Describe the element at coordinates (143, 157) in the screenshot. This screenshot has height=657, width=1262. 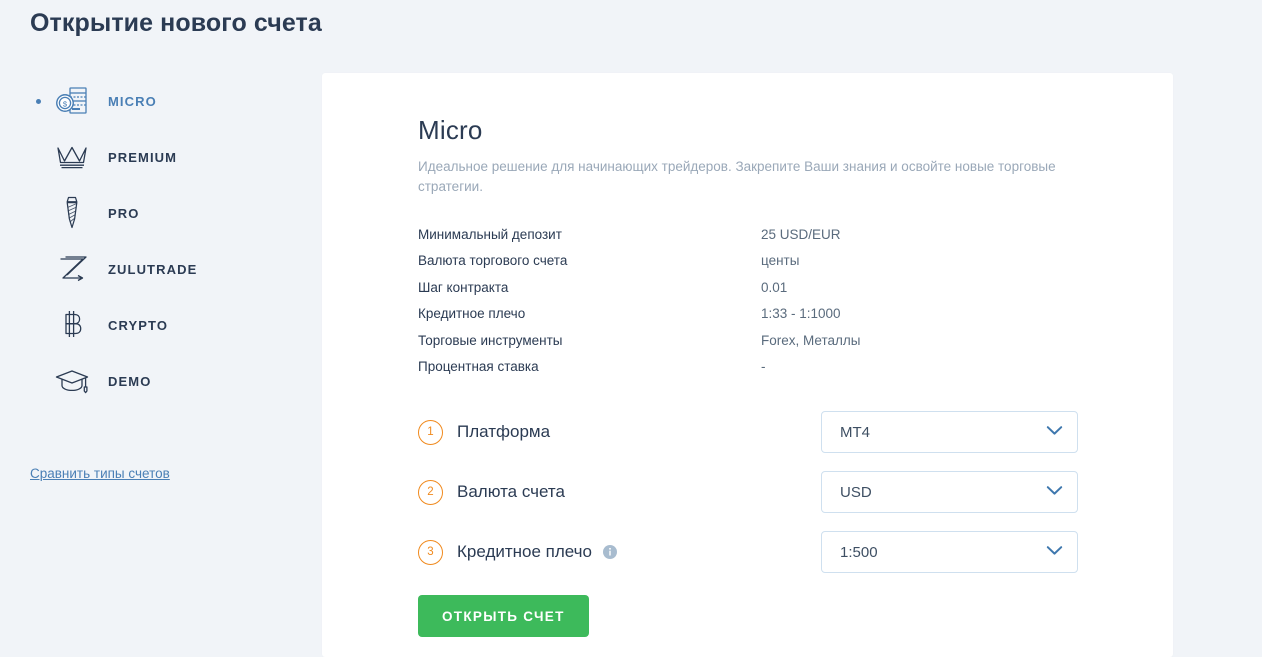
I see `sidebar-item-label: PREMIUM` at that location.